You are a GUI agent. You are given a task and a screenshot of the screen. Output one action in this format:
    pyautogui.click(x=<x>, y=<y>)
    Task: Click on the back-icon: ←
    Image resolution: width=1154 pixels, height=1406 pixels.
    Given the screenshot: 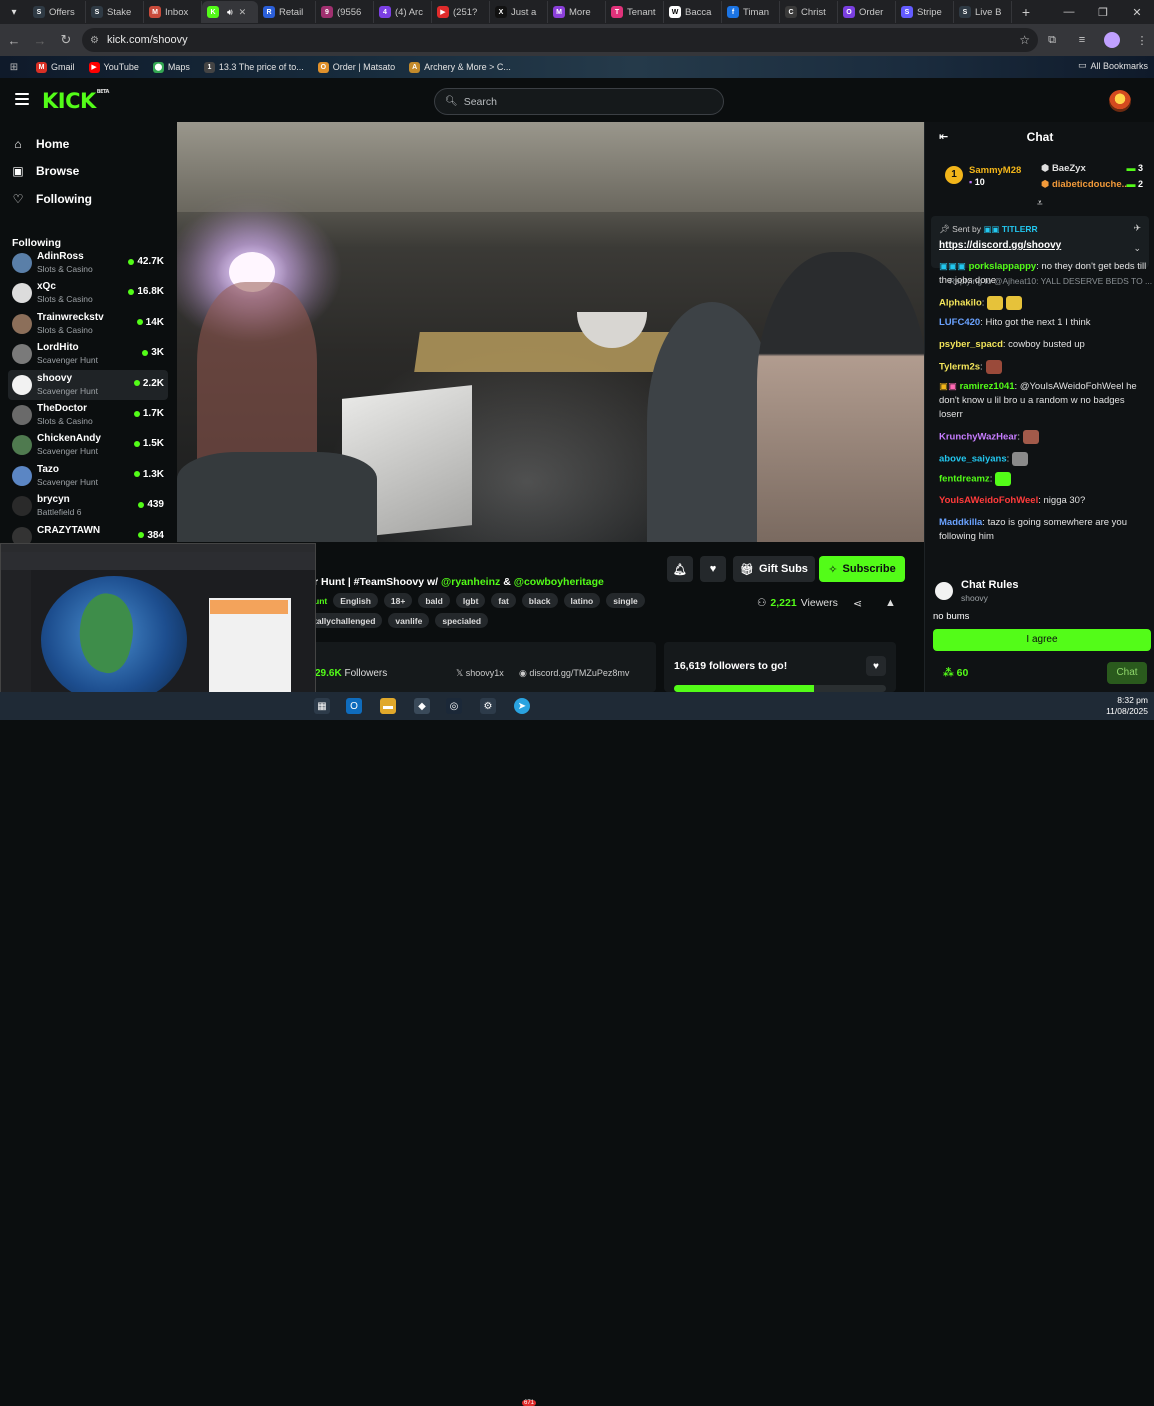 What is the action you would take?
    pyautogui.click(x=14, y=40)
    